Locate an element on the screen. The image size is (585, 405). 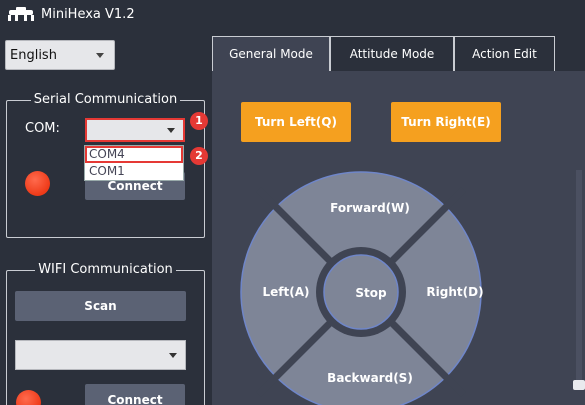
right-label: Right(D) is located at coordinates (454, 292).